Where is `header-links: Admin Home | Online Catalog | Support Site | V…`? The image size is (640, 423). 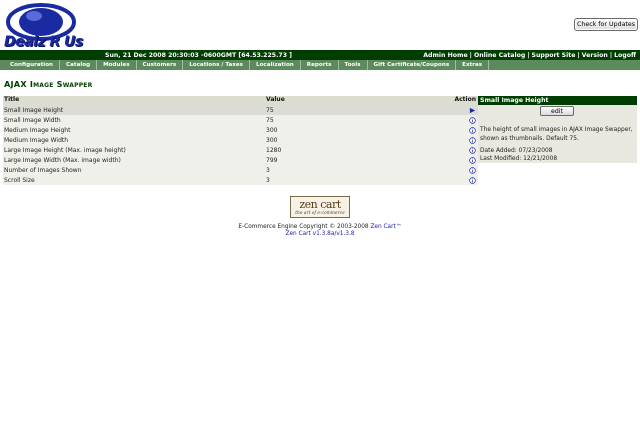 header-links: Admin Home | Online Catalog | Support Site | V… is located at coordinates (529, 55).